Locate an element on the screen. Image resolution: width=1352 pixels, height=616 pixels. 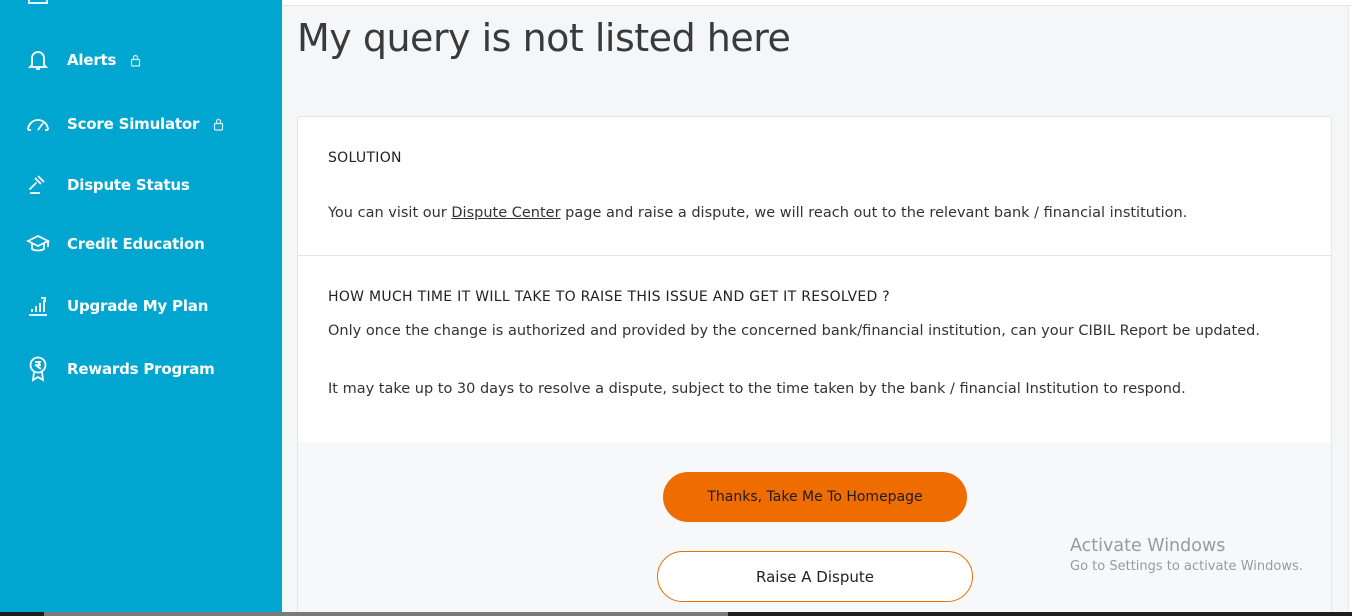
sidebar-item-credit-education: Credit Education is located at coordinates (114, 244).